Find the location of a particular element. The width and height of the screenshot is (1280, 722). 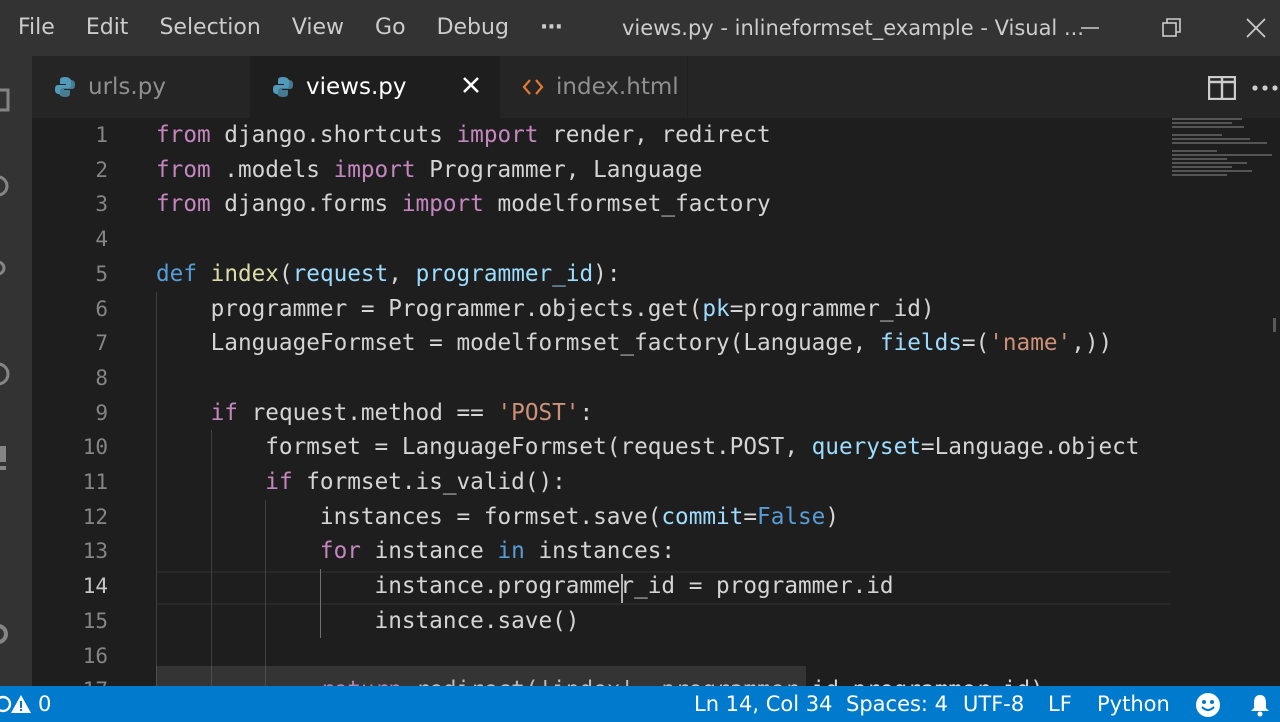

menu-file: File is located at coordinates (34, 28).